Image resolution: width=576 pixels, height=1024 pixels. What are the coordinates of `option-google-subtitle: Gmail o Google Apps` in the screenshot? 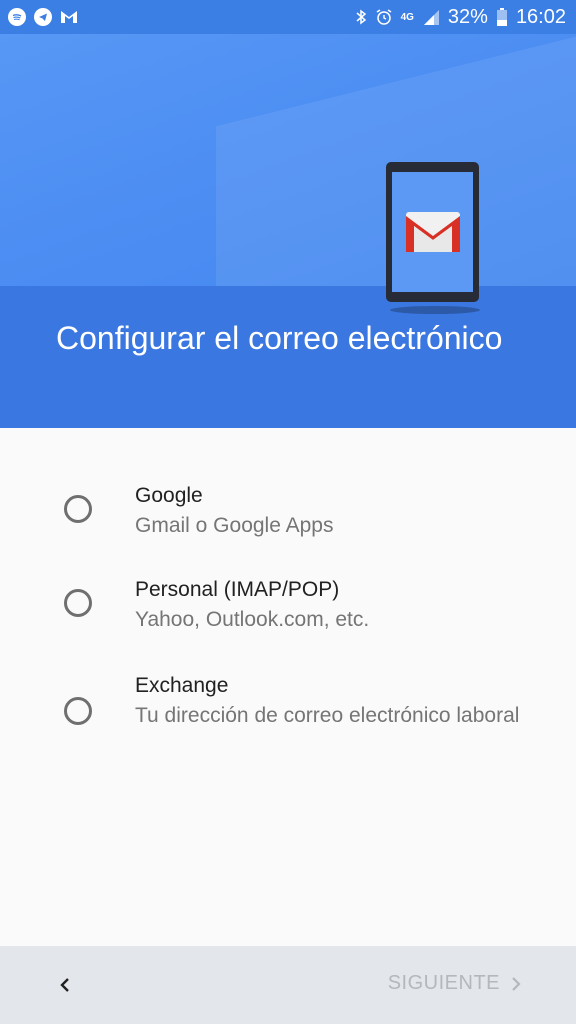 It's located at (234, 525).